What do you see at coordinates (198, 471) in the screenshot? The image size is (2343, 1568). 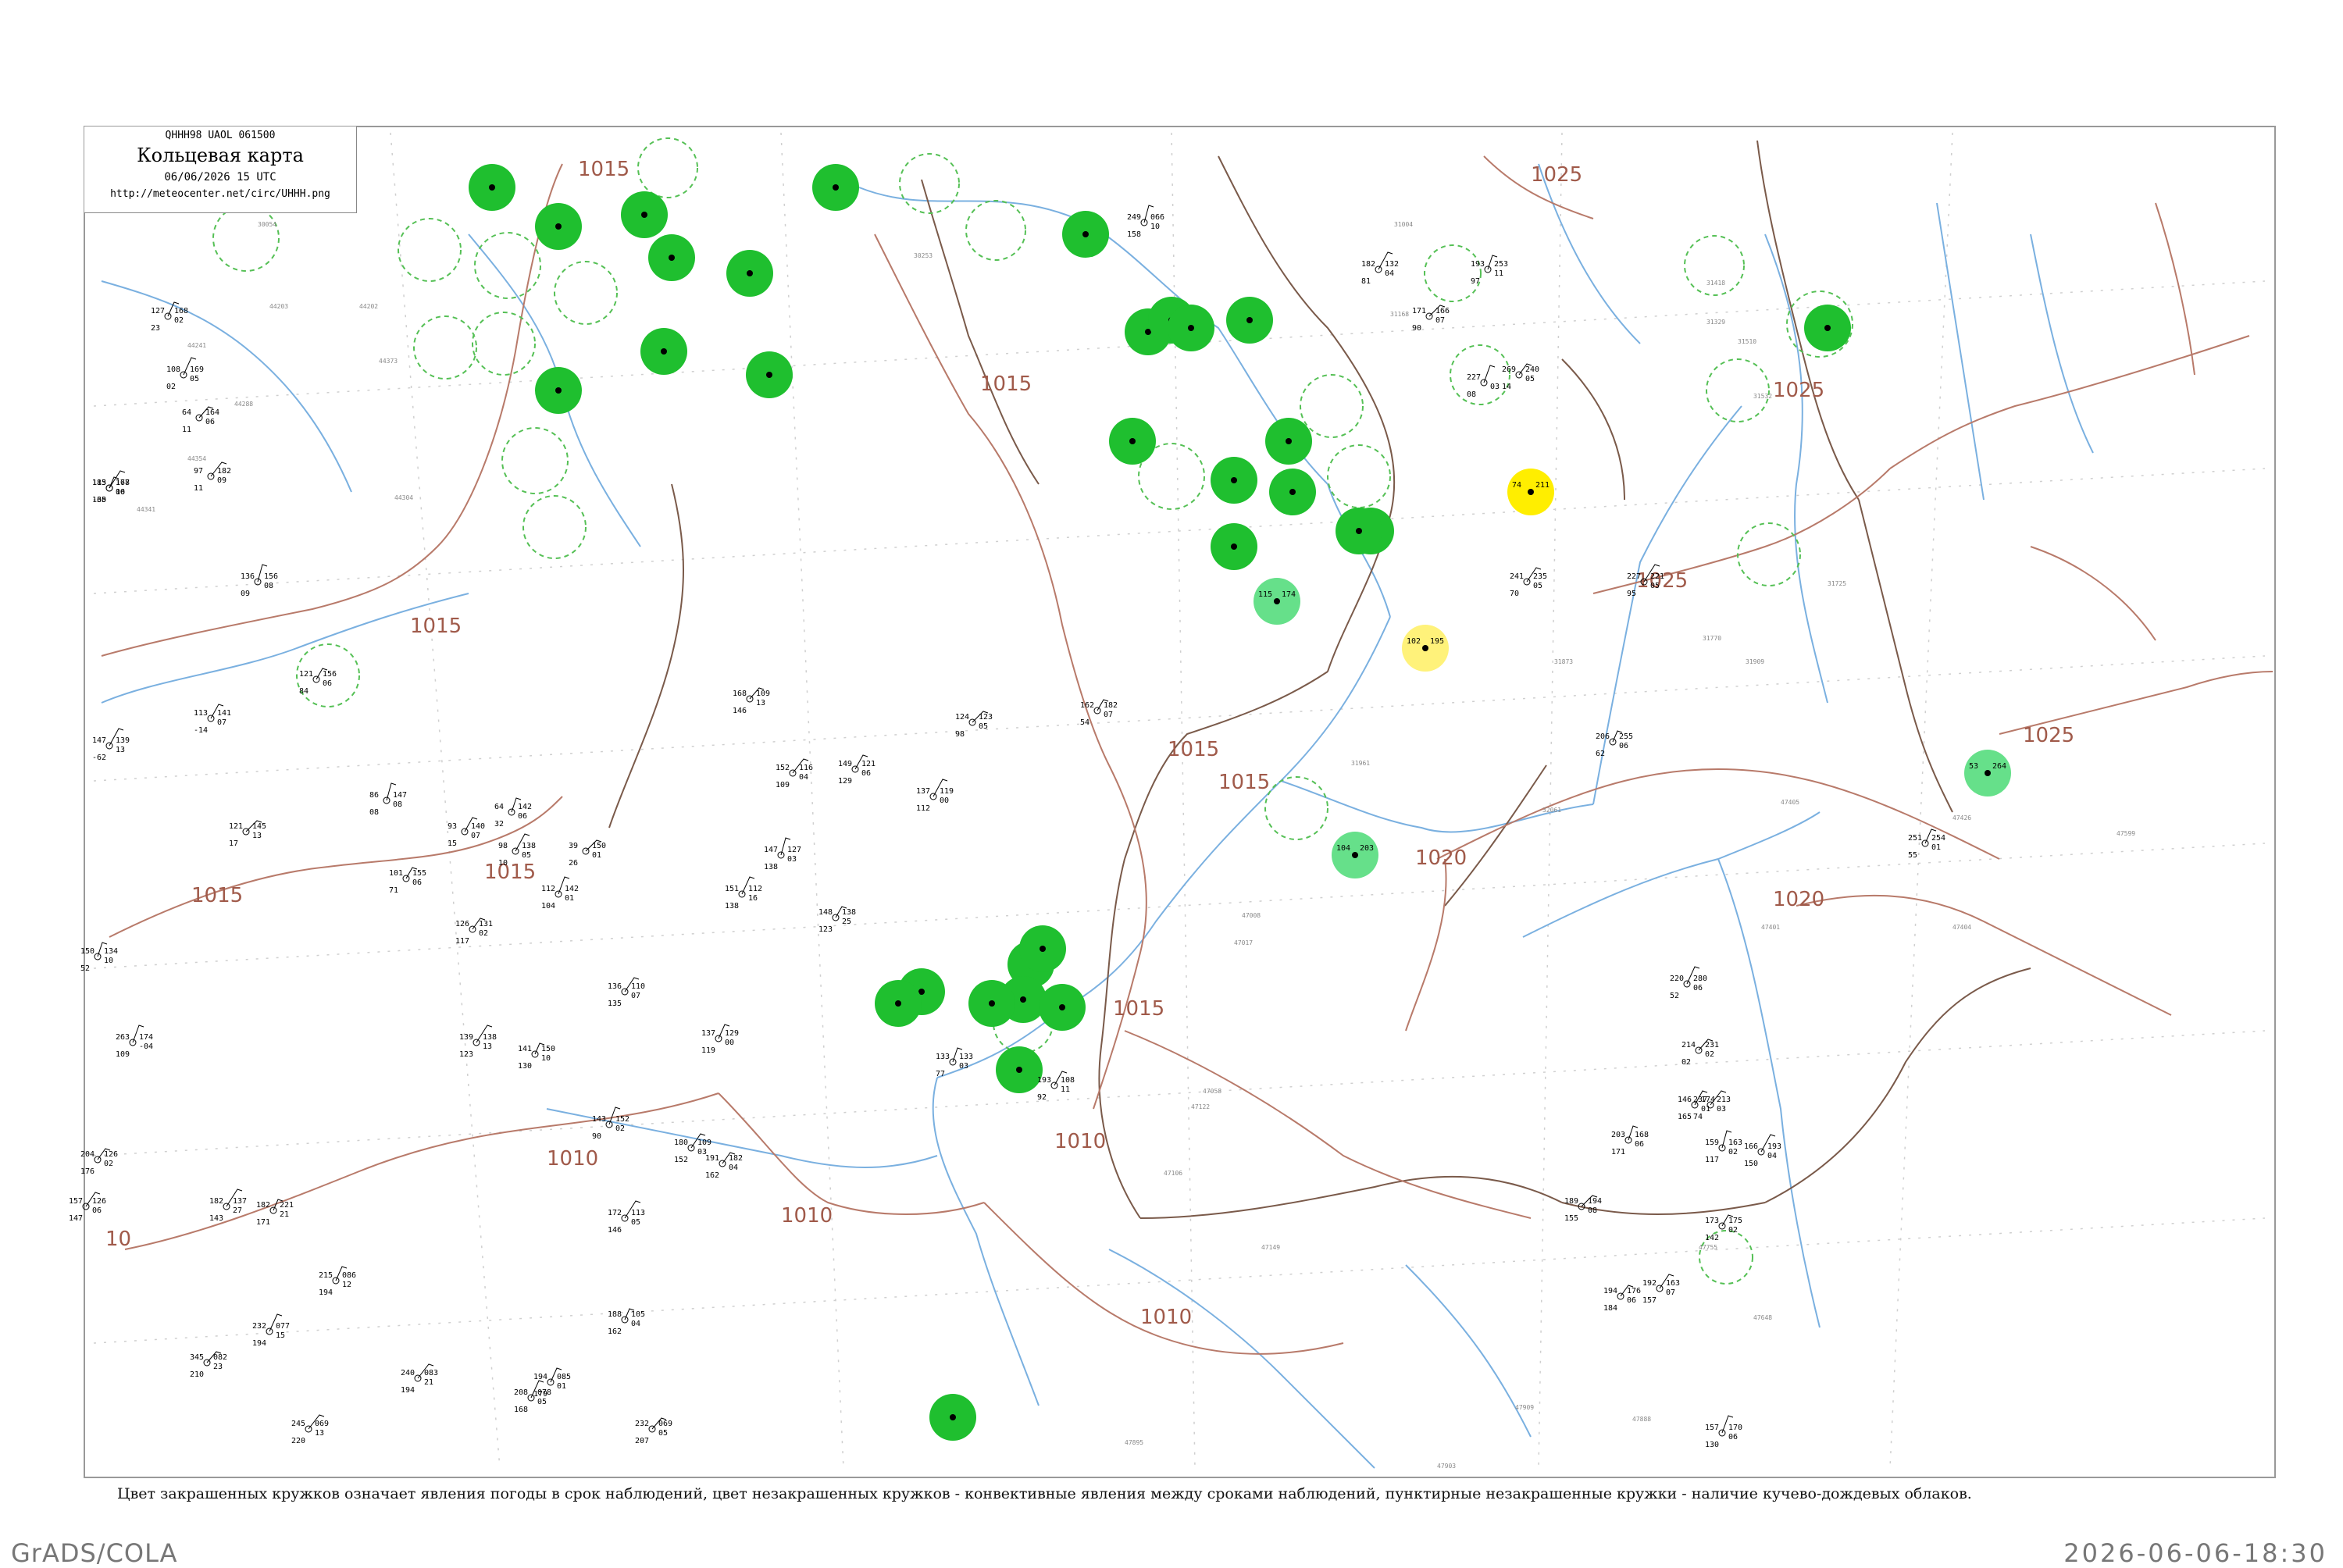 I see `station-temperature: 97` at bounding box center [198, 471].